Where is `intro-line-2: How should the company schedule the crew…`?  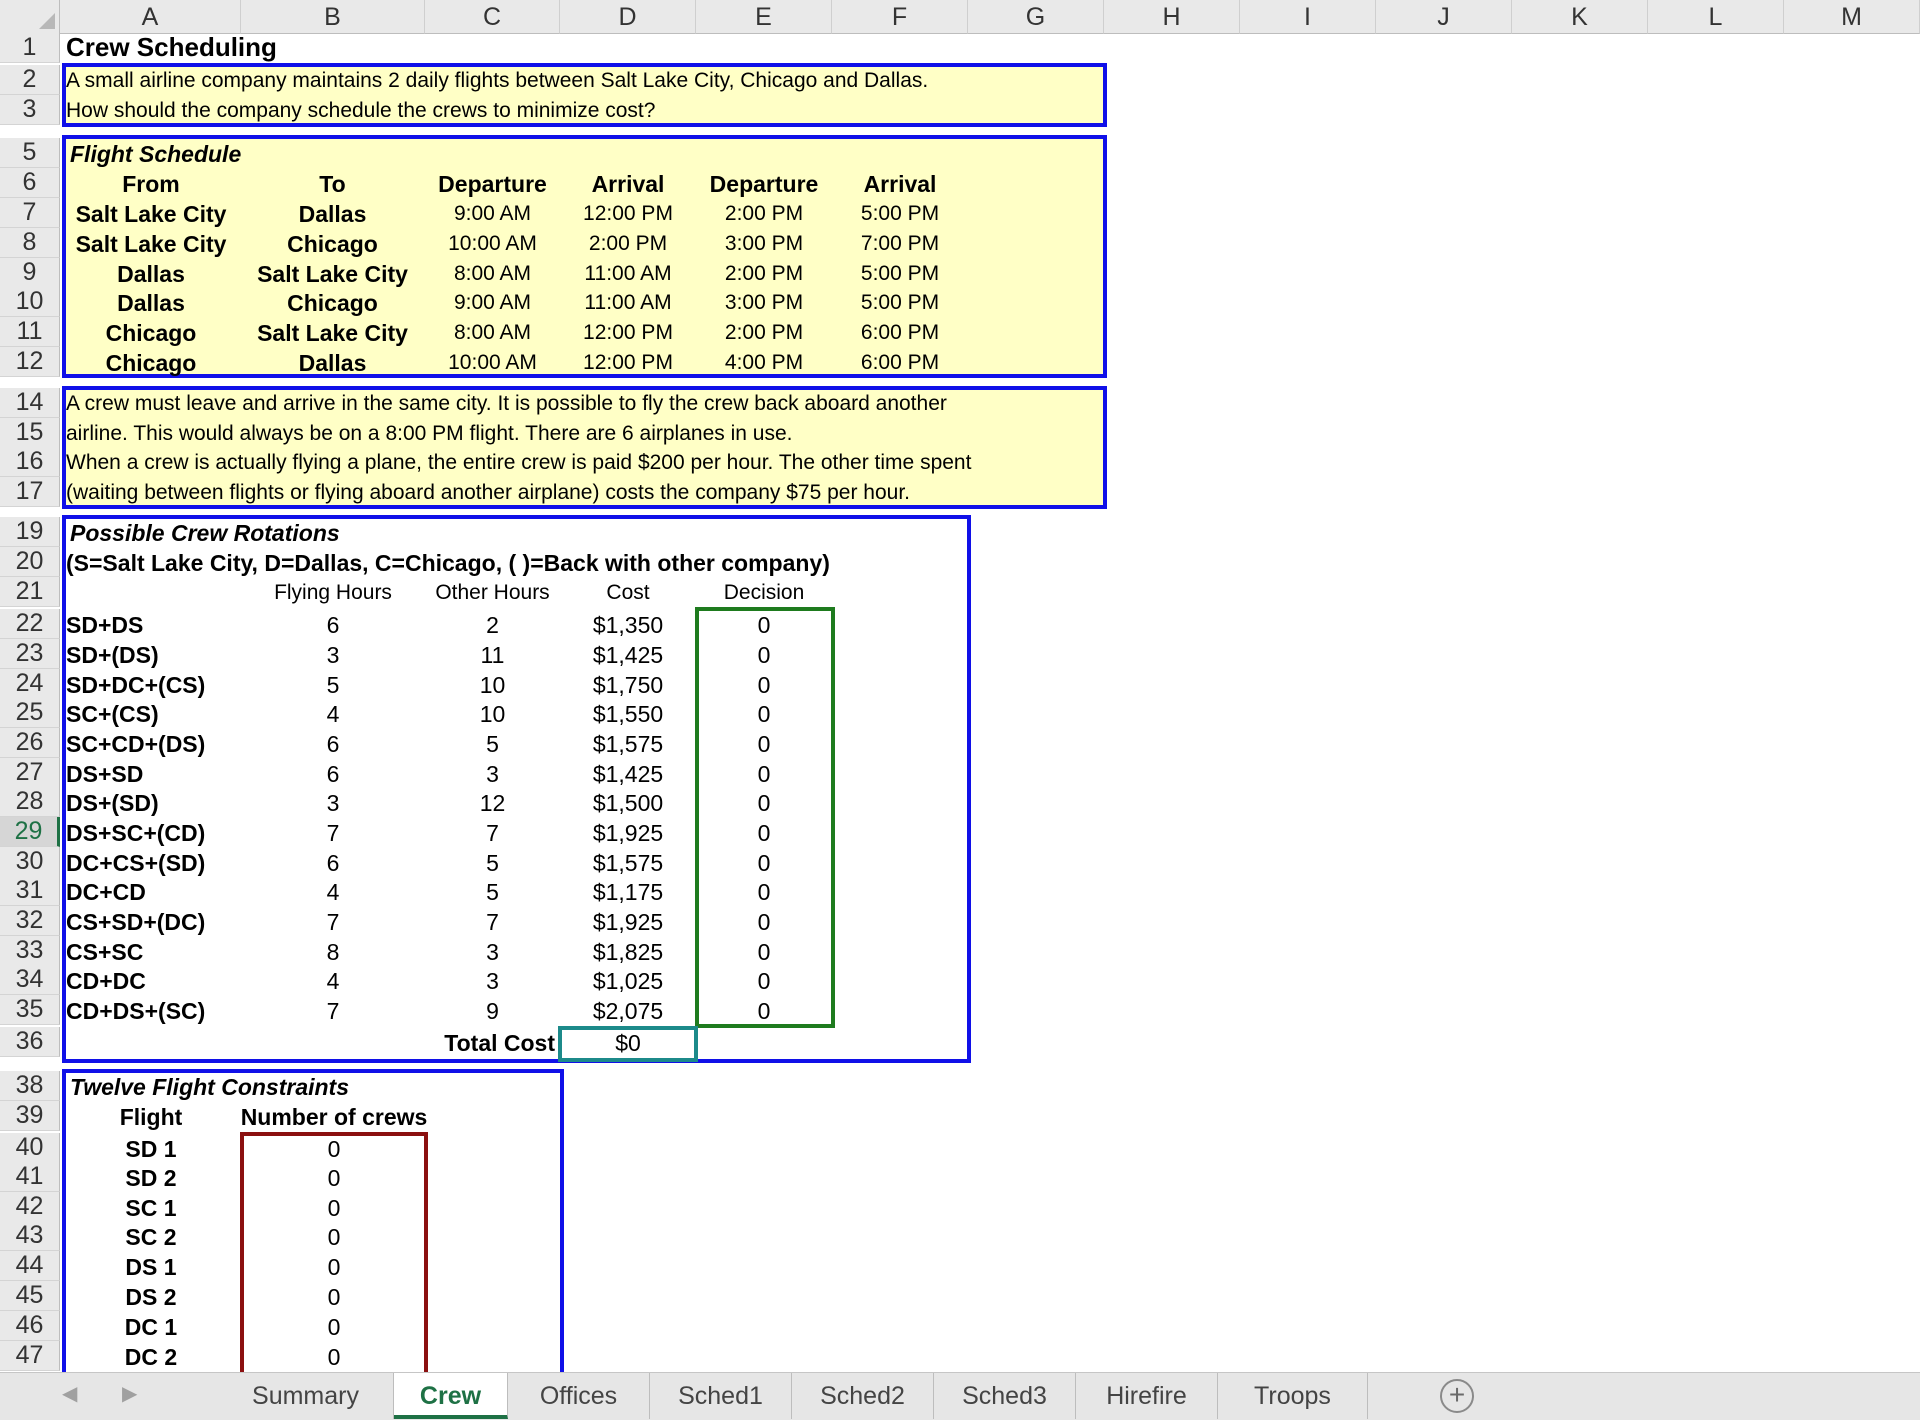 intro-line-2: How should the company schedule the crew… is located at coordinates (360, 111).